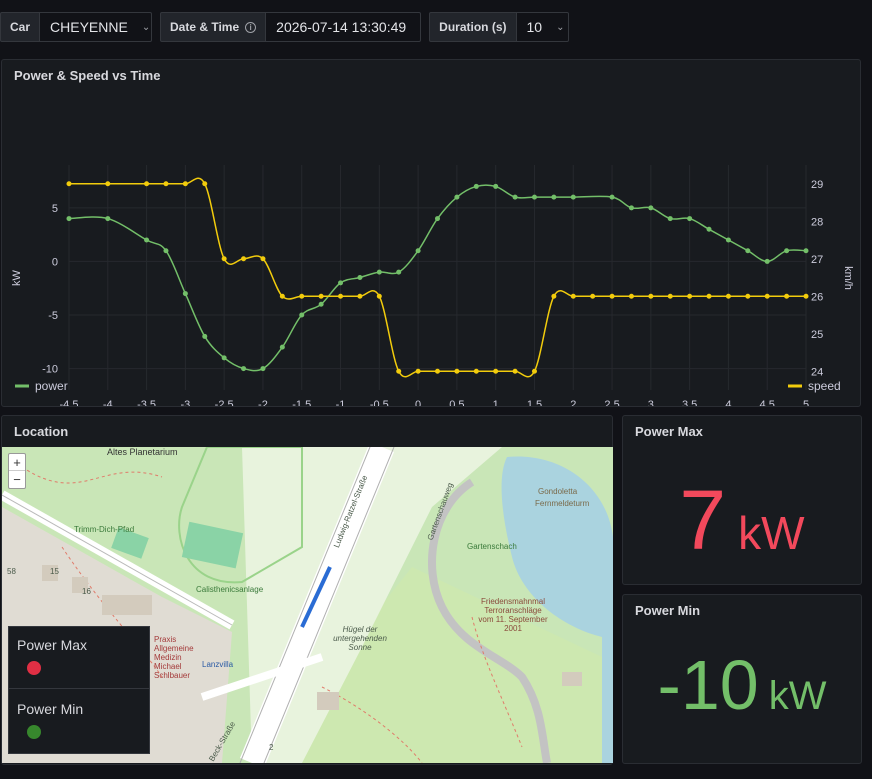 Image resolution: width=872 pixels, height=779 pixels. I want to click on x-tick-label: 1, so click(496, 402).